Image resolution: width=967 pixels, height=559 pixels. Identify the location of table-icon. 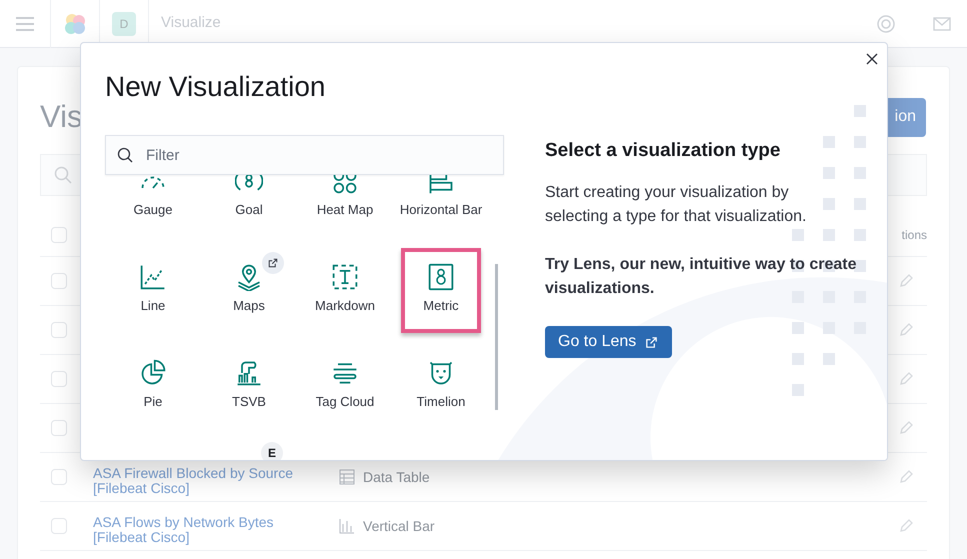
(347, 477).